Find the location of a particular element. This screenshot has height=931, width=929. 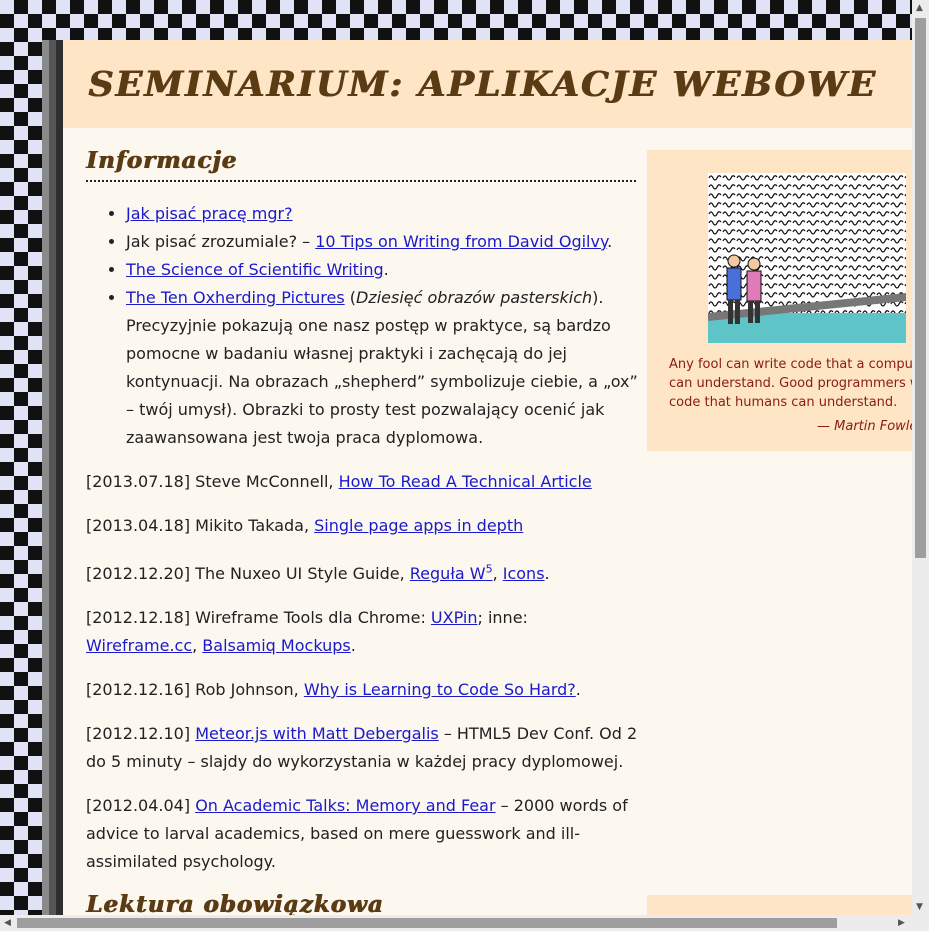

page-border-band is located at coordinates (52, 477).